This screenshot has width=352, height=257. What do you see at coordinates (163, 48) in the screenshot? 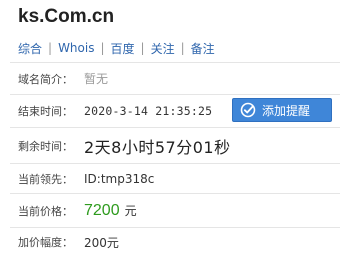
I see `link-follow: 关注` at bounding box center [163, 48].